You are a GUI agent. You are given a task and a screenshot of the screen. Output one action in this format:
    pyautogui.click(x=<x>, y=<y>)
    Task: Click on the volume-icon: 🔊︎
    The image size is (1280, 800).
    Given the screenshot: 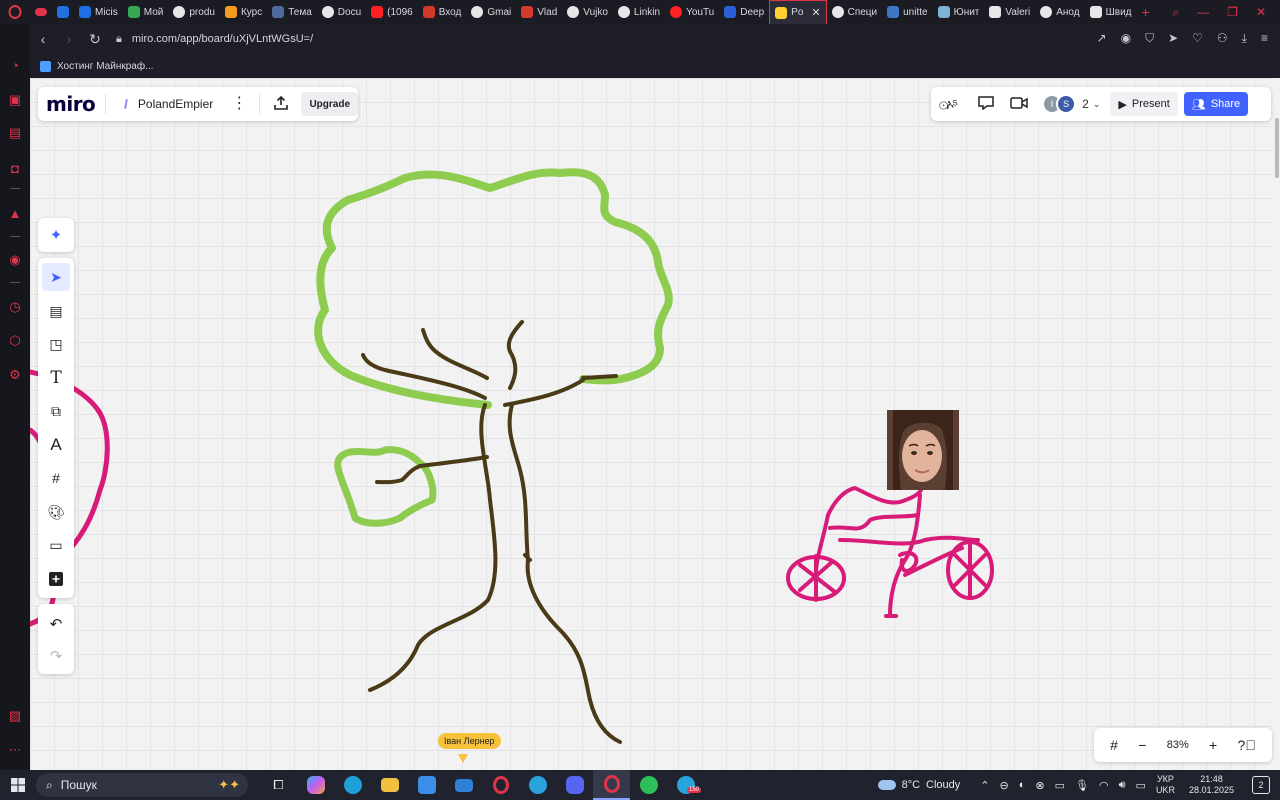 What is the action you would take?
    pyautogui.click(x=1122, y=785)
    